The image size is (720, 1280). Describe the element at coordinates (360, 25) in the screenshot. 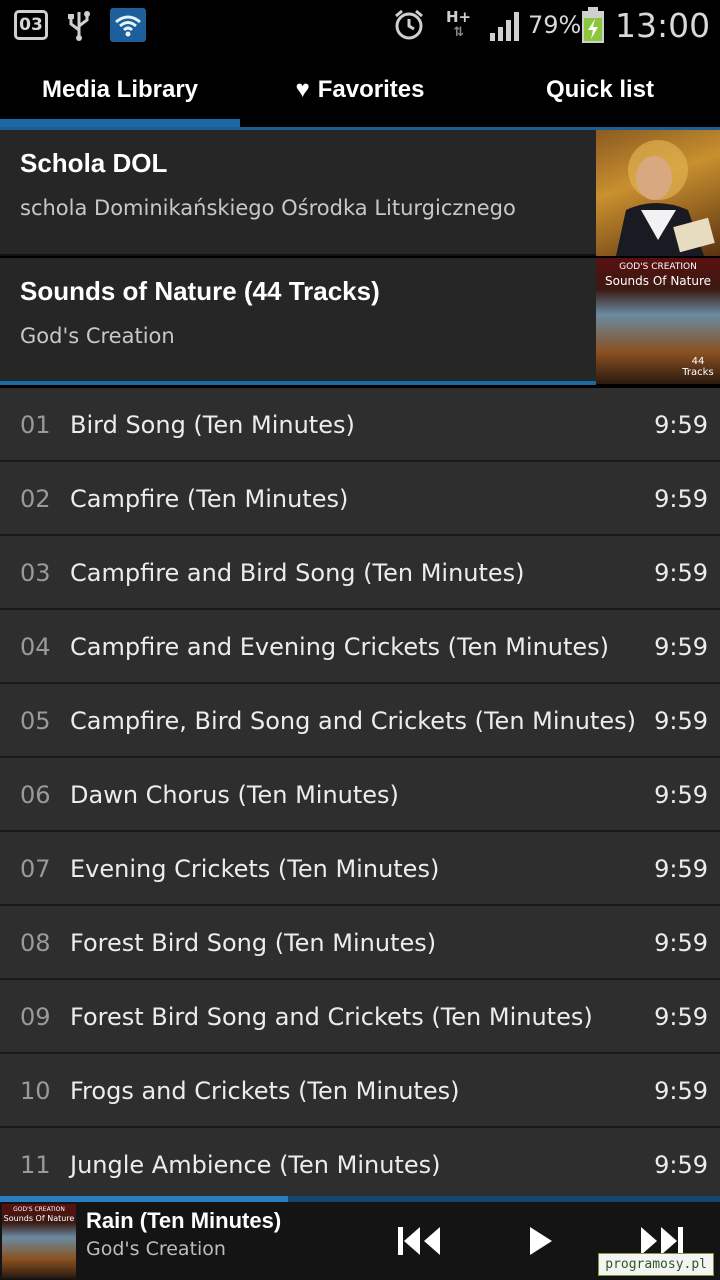

I see `status-bar: 03 H+ ⇅ 79% 13:00` at that location.